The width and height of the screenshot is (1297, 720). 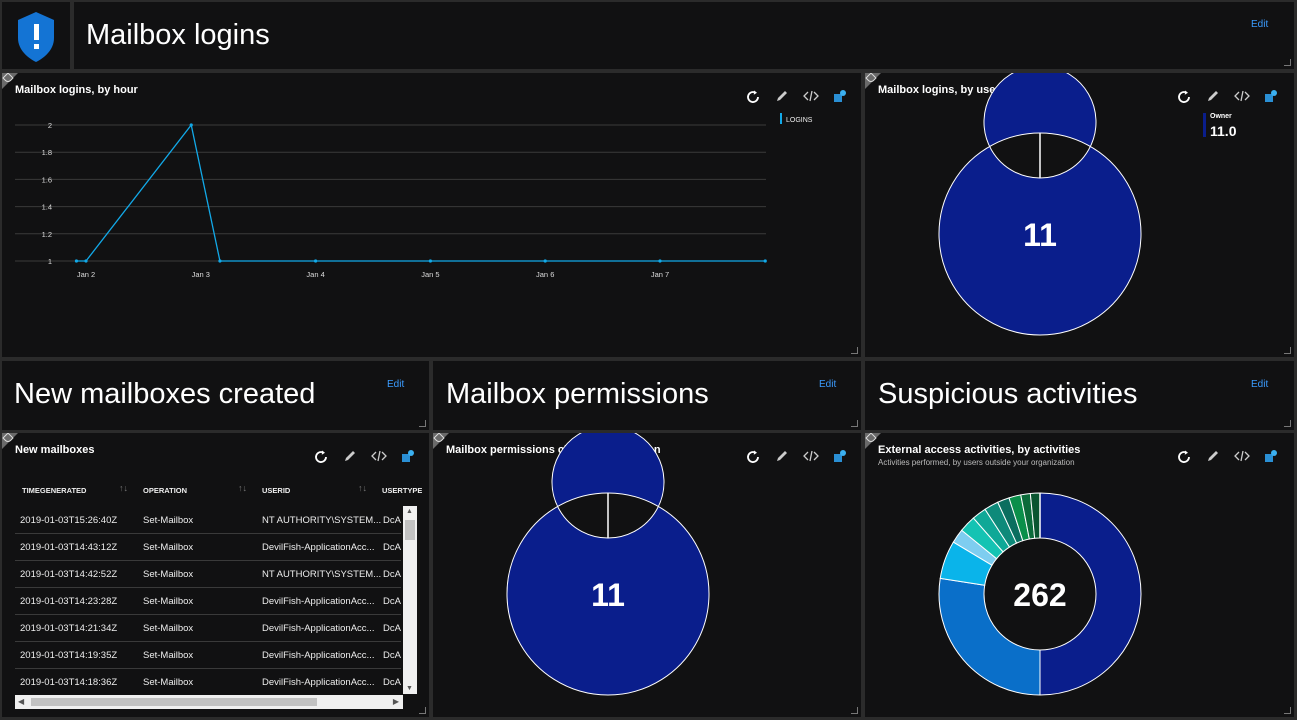 I want to click on page-title: Mailbox logins, so click(x=178, y=35).